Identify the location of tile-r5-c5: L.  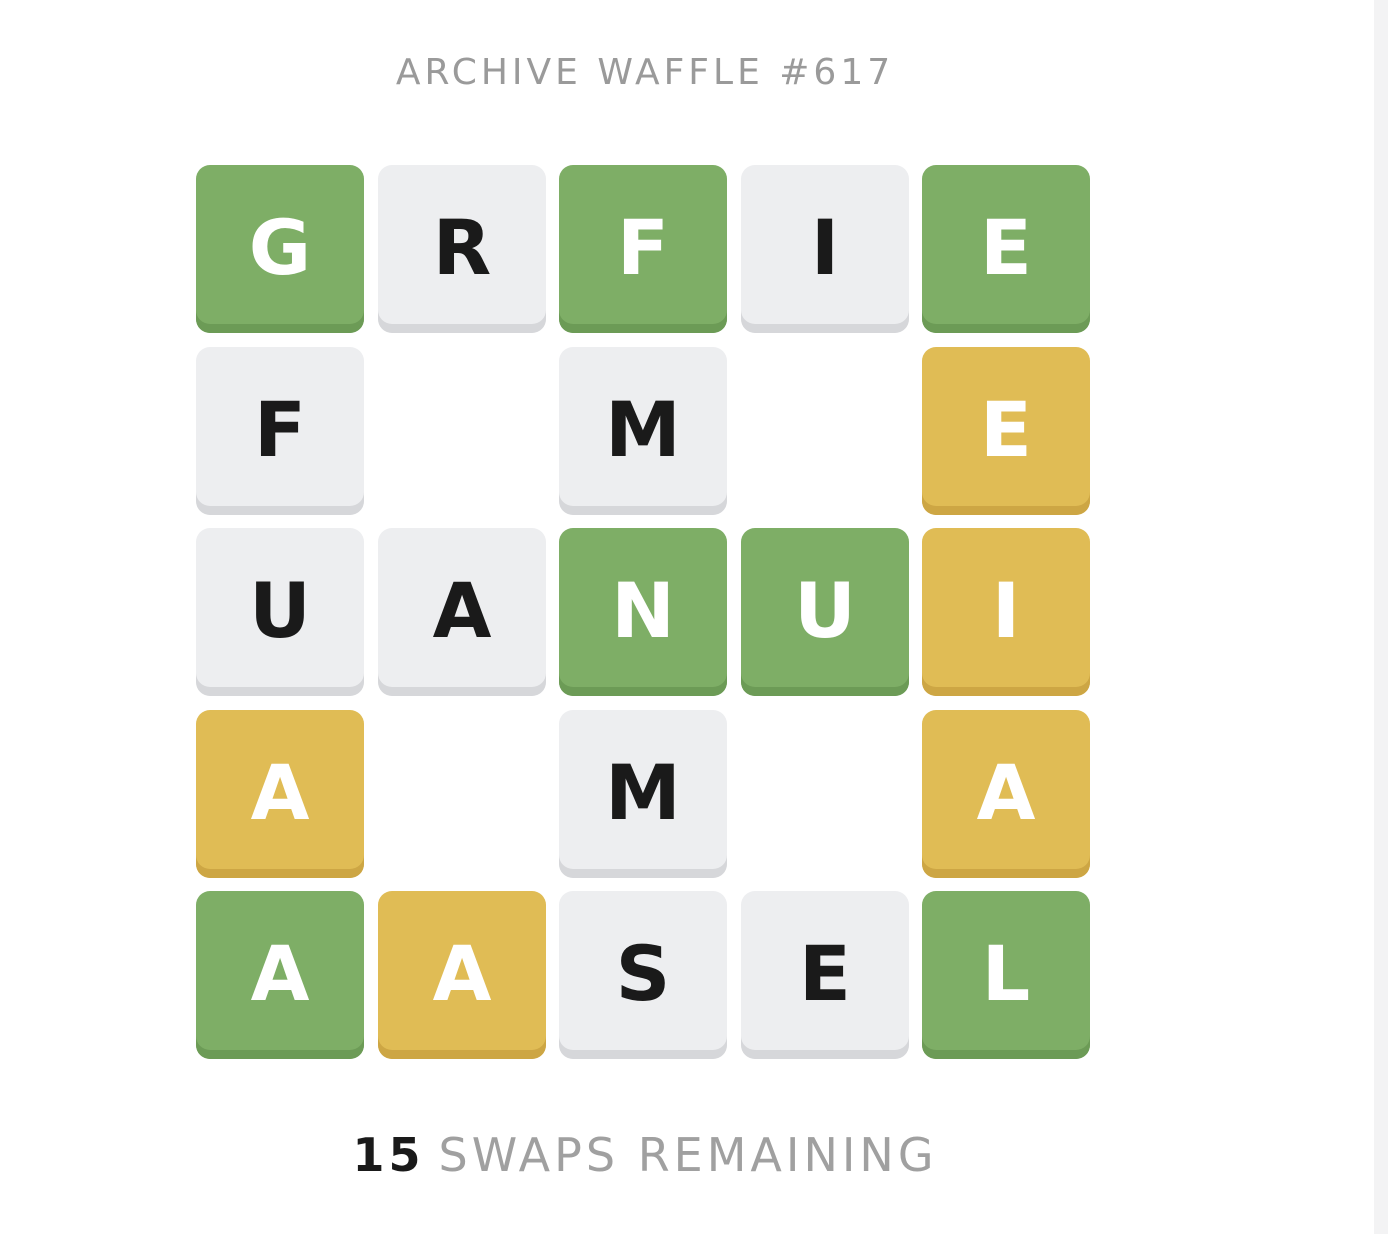
(1006, 975).